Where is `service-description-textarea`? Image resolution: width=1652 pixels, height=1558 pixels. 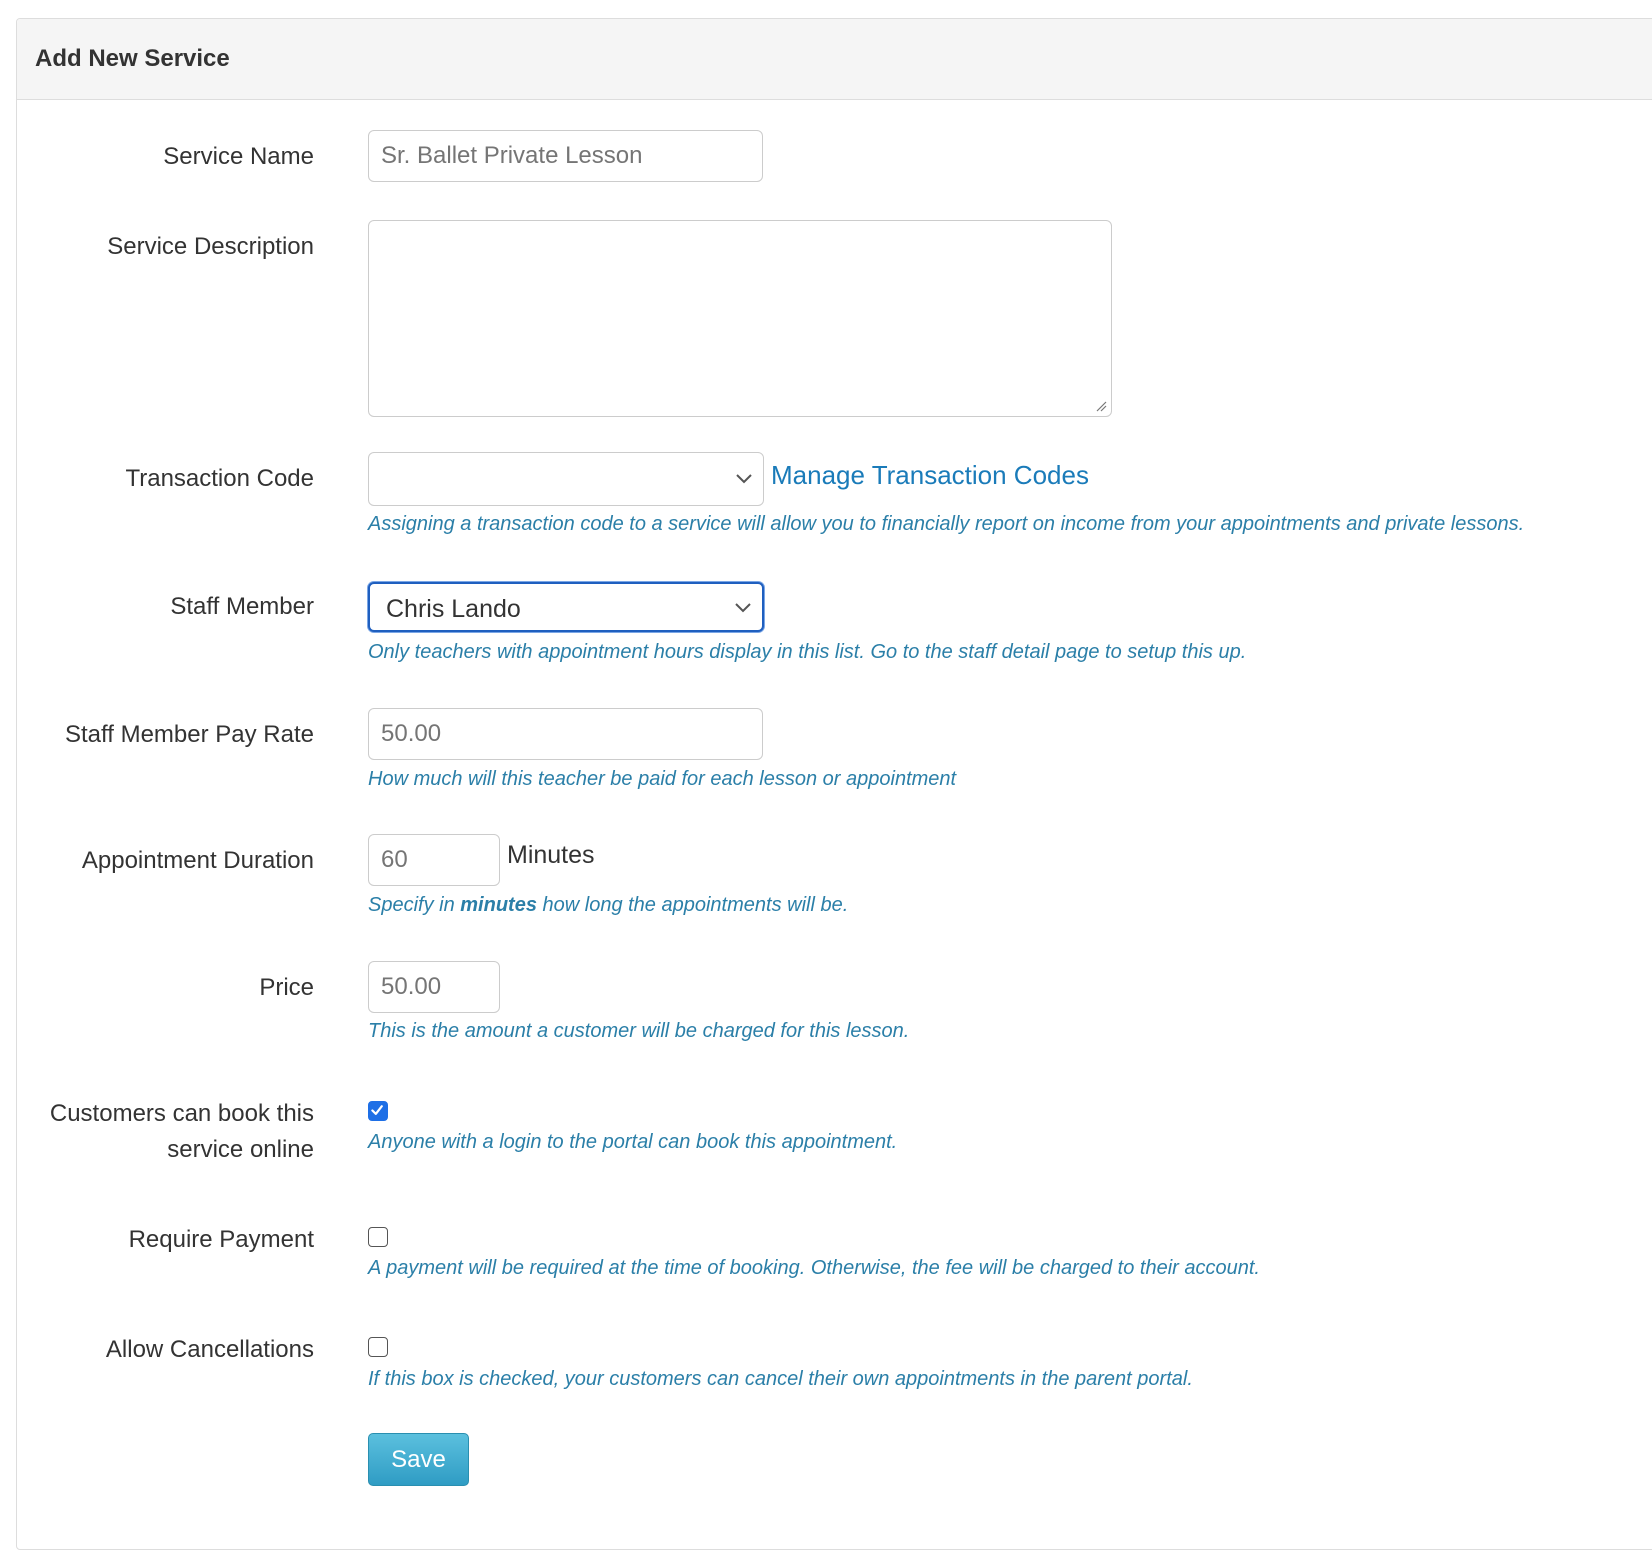 service-description-textarea is located at coordinates (740, 318).